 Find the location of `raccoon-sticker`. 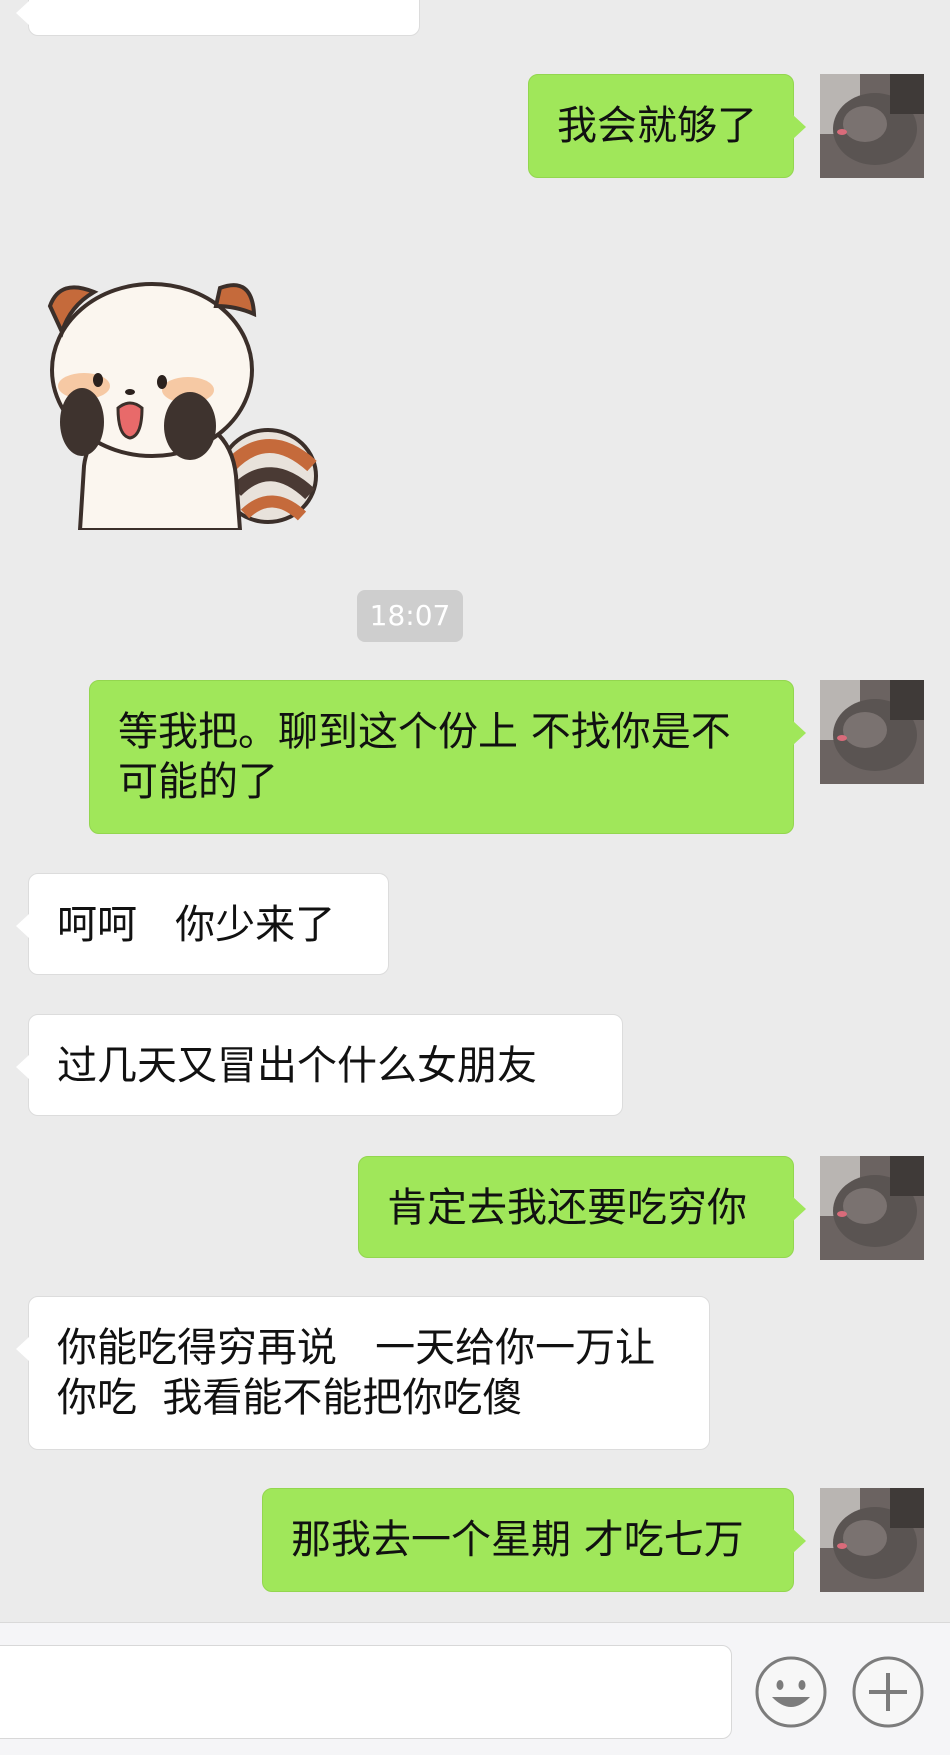

raccoon-sticker is located at coordinates (180, 399).